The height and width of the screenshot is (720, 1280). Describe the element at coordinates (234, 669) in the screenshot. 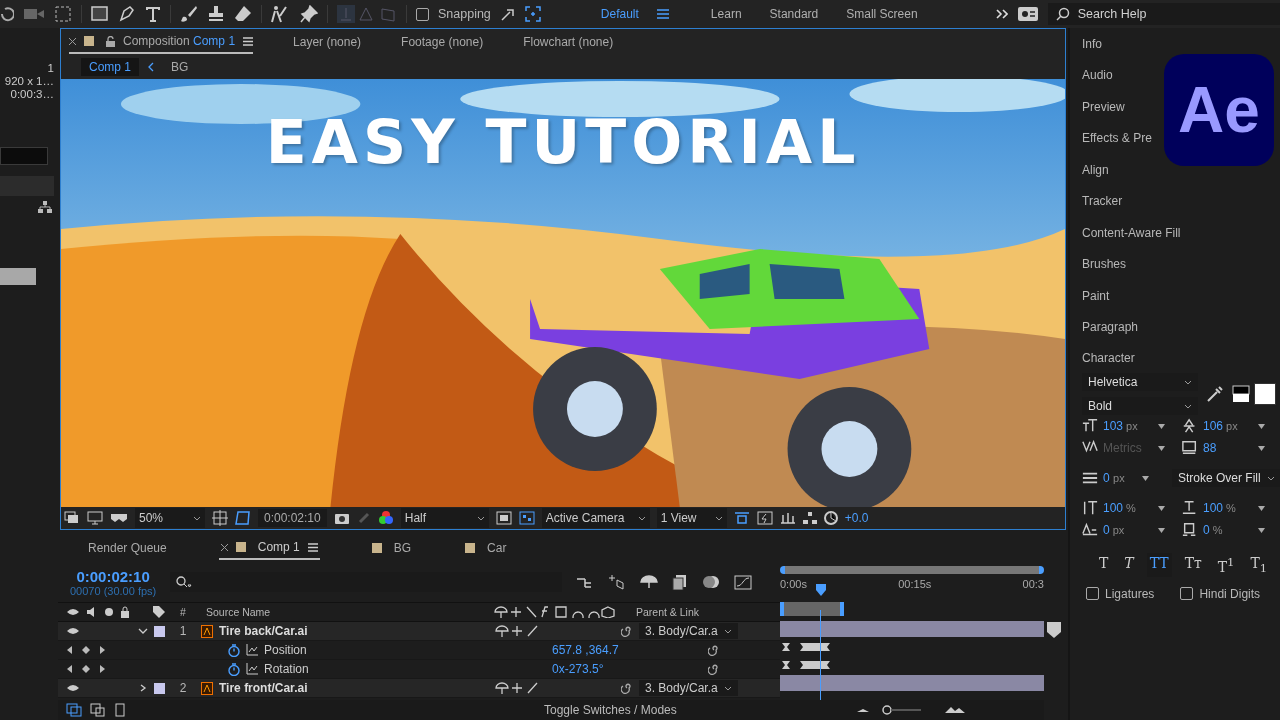

I see `stopwatch-icon` at that location.